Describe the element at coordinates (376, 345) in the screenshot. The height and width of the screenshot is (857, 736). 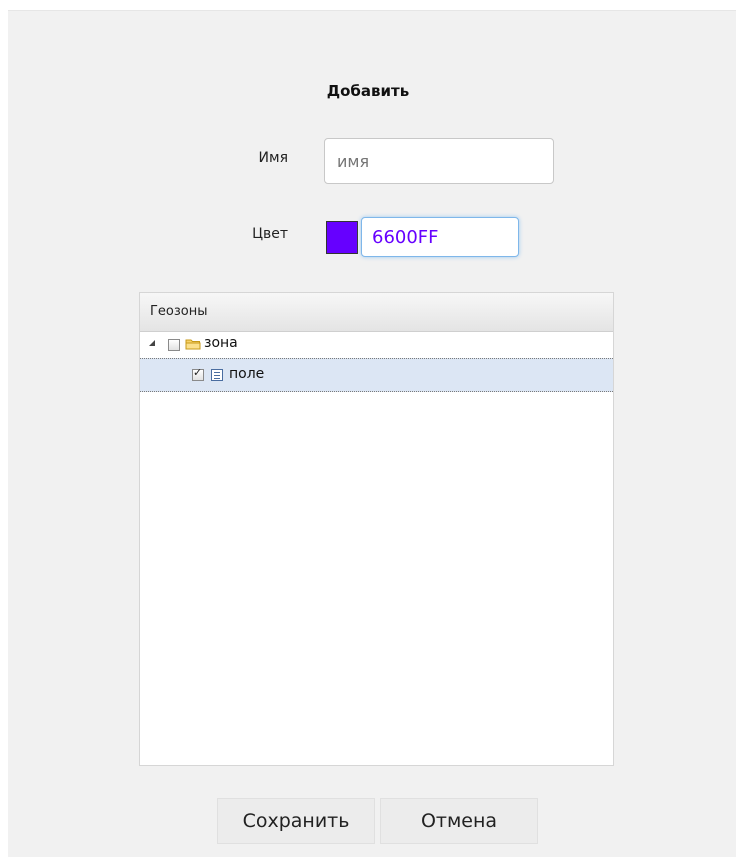
I see `tree-row-folder: зона` at that location.